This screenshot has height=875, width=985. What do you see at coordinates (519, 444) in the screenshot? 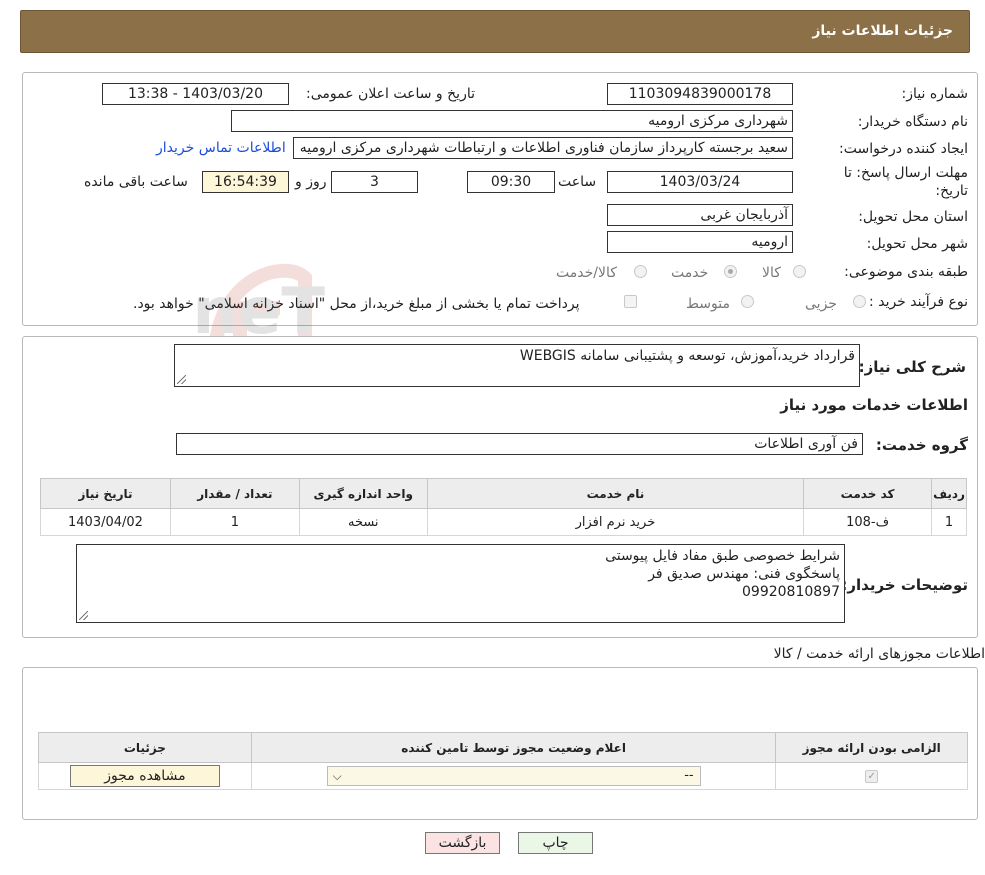
I see `service-group-field: فن آوری اطلاعات` at bounding box center [519, 444].